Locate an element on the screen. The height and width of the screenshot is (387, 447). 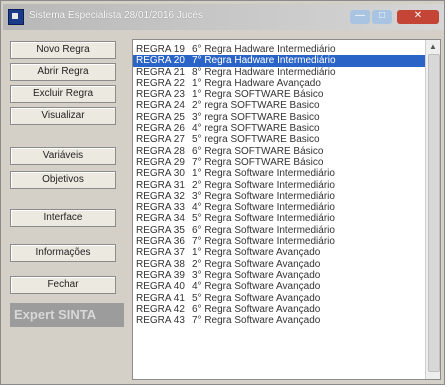
rule-description: 4° Regra Software Intermediário is located at coordinates (263, 208).